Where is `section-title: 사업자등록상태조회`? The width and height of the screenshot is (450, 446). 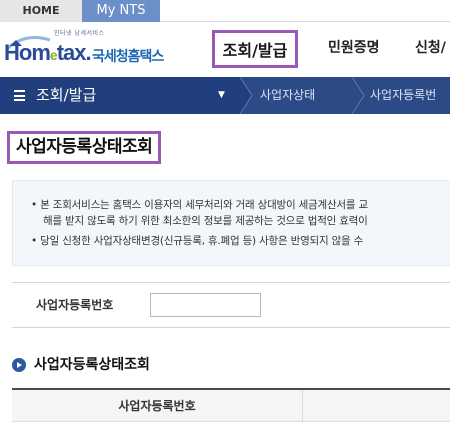
section-title: 사업자등록상태조회 is located at coordinates (92, 365).